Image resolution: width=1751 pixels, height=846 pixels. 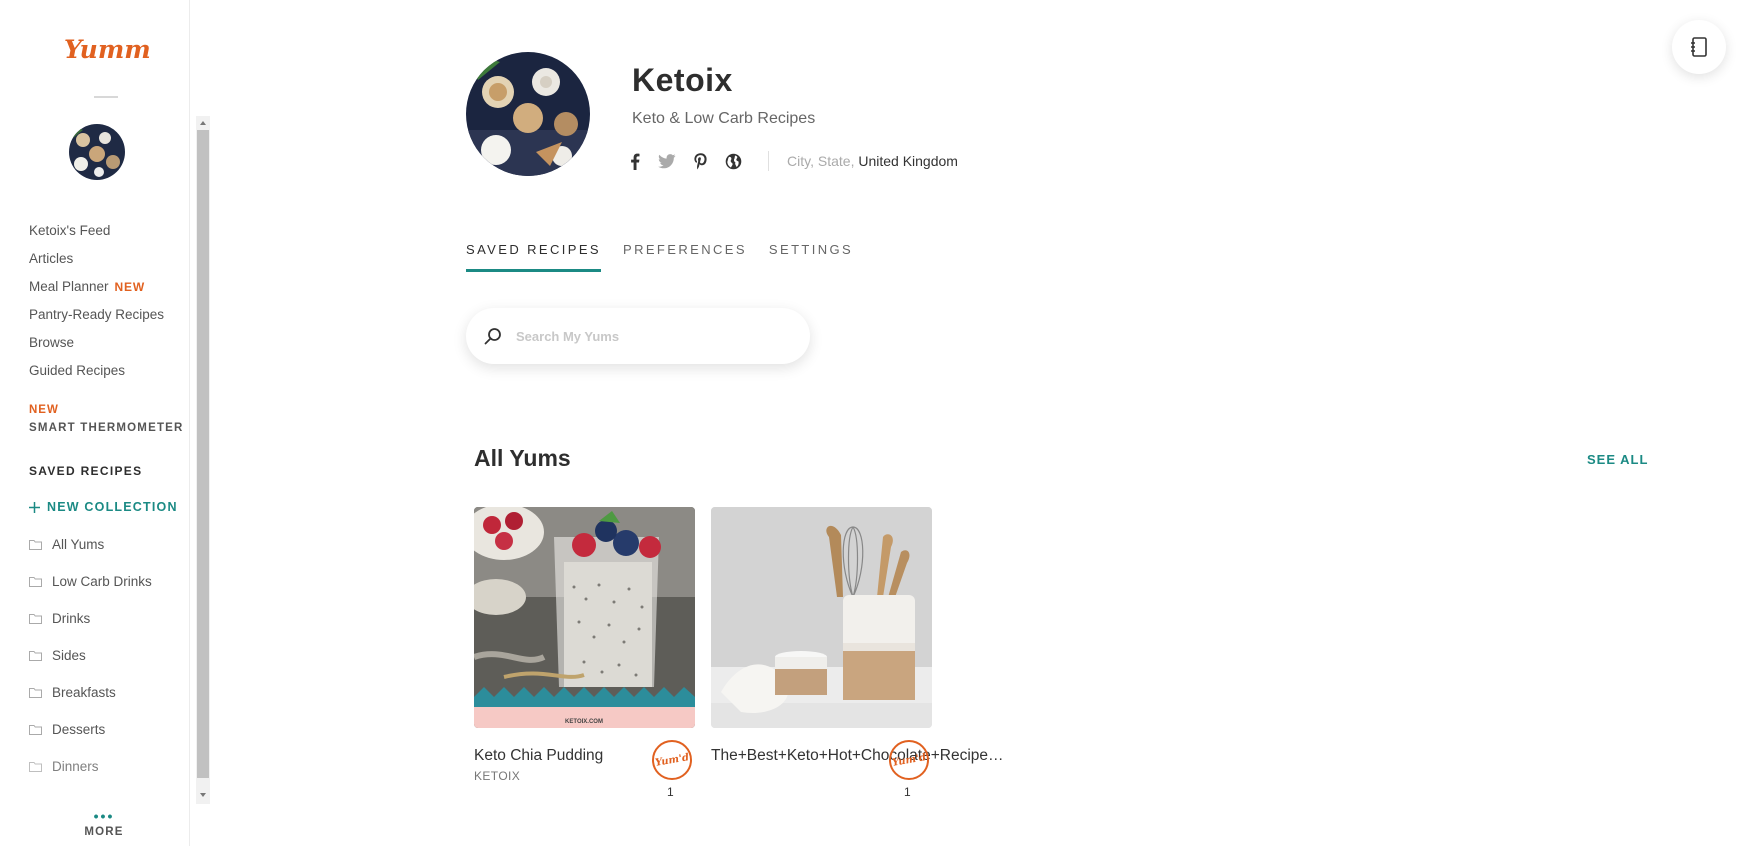 I want to click on recipe-title: Keto Chia Pudding, so click(x=553, y=756).